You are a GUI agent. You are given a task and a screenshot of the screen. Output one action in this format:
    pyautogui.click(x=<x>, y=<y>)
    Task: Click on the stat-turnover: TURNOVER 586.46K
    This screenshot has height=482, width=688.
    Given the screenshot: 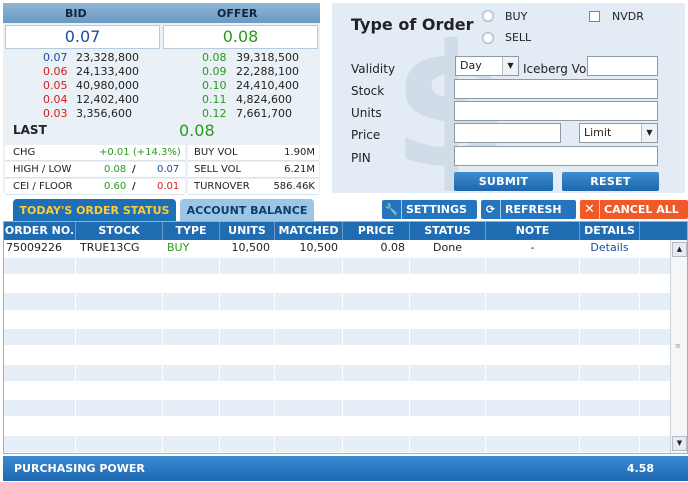 What is the action you would take?
    pyautogui.click(x=253, y=187)
    